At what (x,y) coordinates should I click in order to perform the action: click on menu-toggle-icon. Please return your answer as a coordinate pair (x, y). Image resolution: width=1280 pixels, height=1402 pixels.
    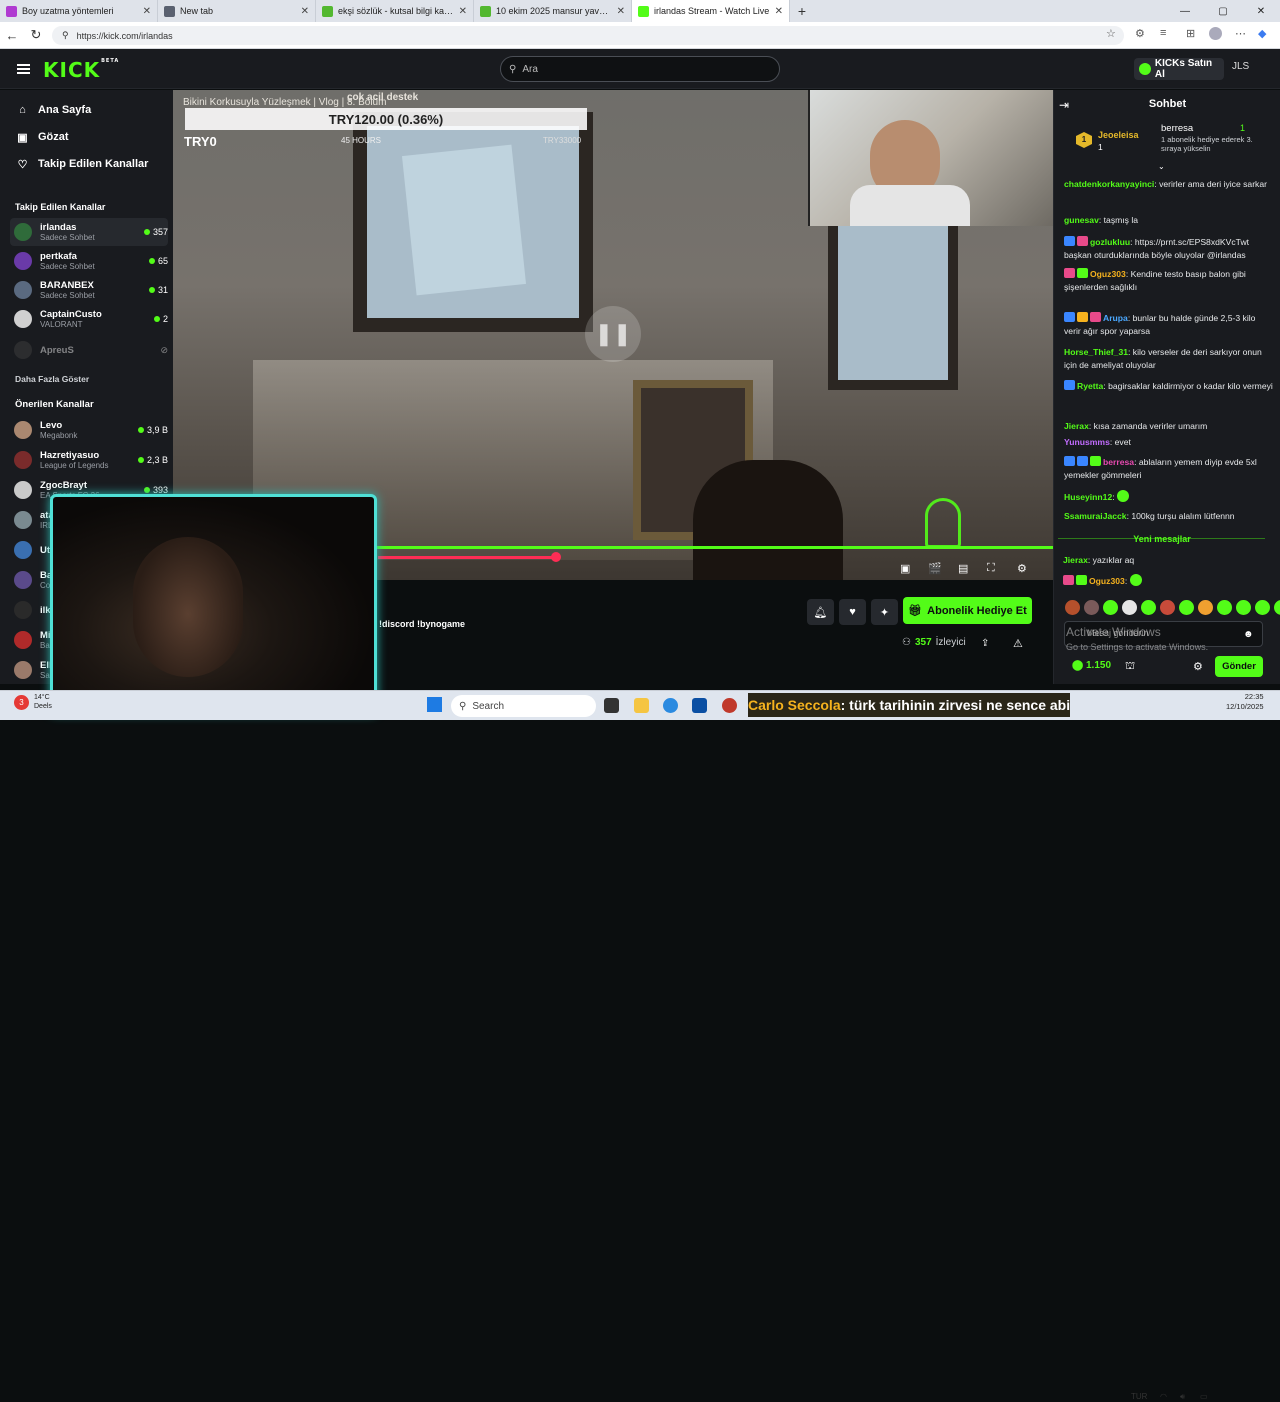
    Looking at the image, I should click on (23, 69).